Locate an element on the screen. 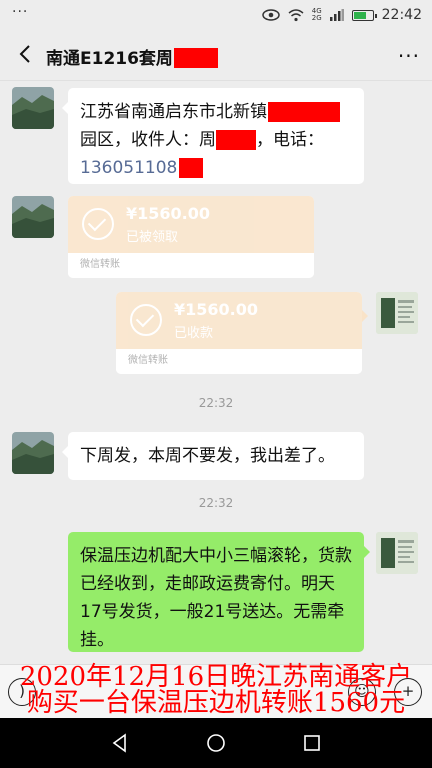  nav-recents-icon is located at coordinates (312, 743).